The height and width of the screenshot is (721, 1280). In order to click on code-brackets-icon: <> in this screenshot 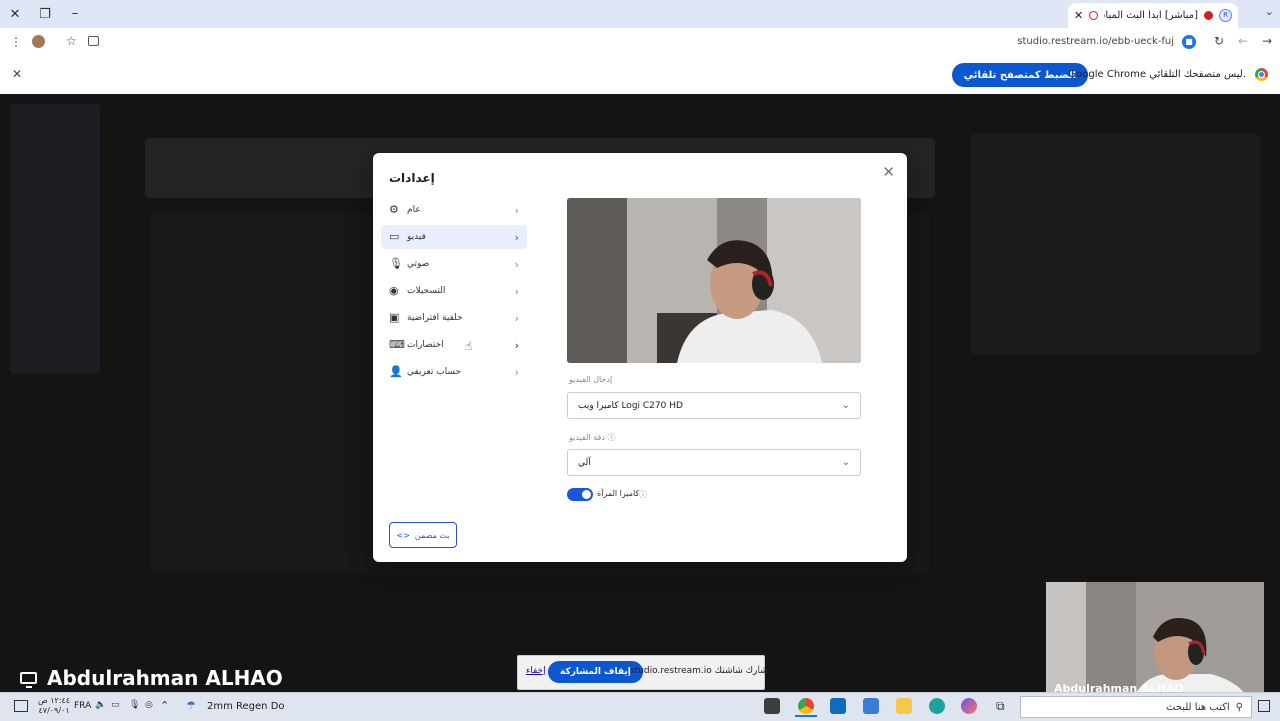, I will do `click(403, 535)`.